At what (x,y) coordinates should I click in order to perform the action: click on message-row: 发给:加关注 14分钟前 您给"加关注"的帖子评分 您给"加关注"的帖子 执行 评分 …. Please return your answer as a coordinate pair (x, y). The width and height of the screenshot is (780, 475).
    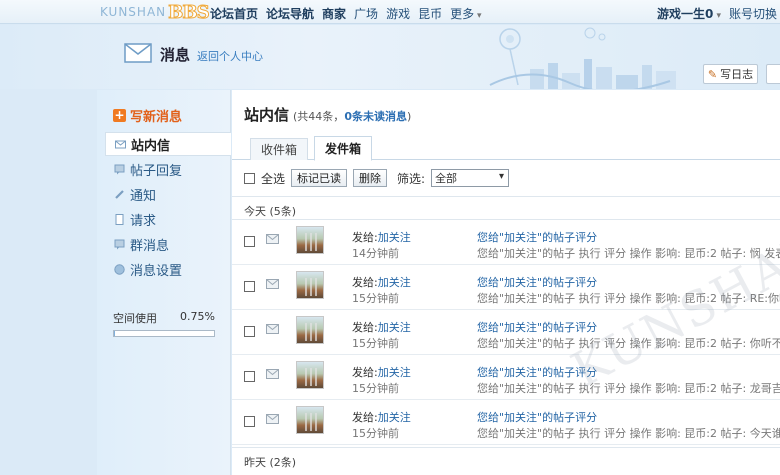
    Looking at the image, I should click on (506, 242).